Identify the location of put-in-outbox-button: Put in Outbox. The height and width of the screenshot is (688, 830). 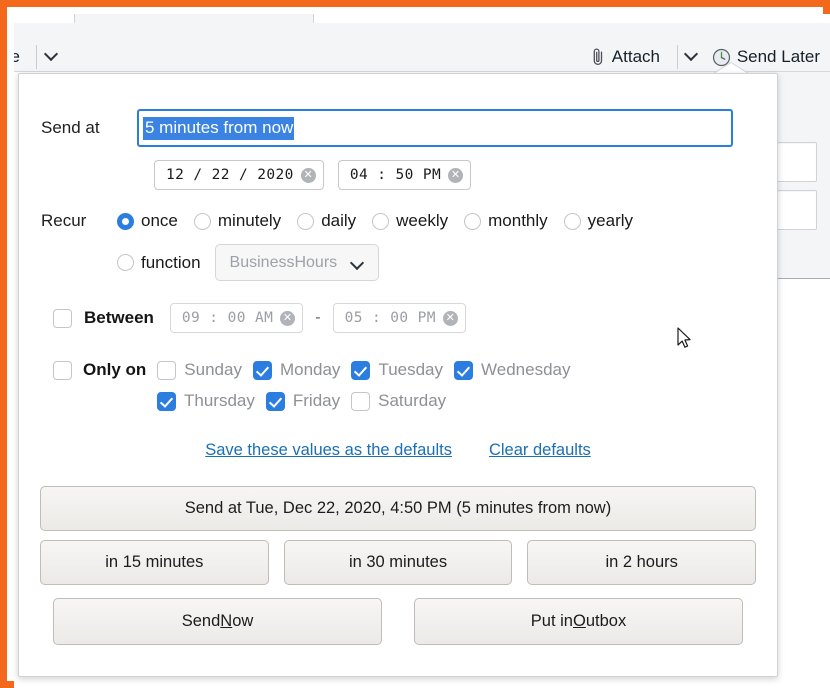
(578, 621).